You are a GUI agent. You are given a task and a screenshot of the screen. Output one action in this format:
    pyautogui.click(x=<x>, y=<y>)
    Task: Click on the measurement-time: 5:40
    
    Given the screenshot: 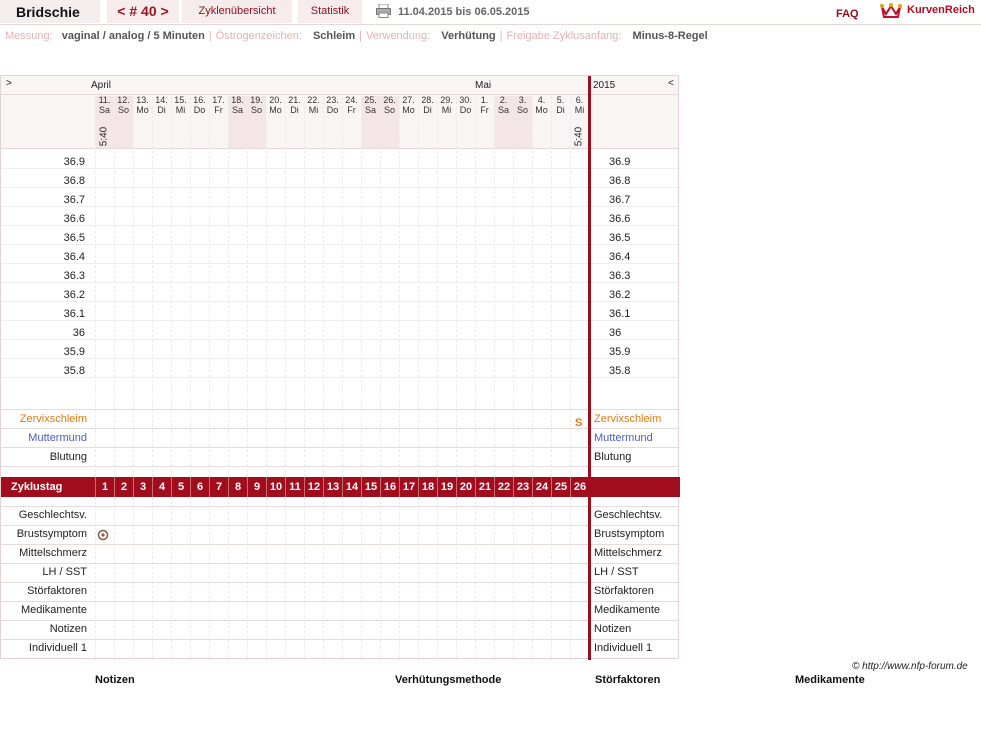 What is the action you would take?
    pyautogui.click(x=104, y=136)
    